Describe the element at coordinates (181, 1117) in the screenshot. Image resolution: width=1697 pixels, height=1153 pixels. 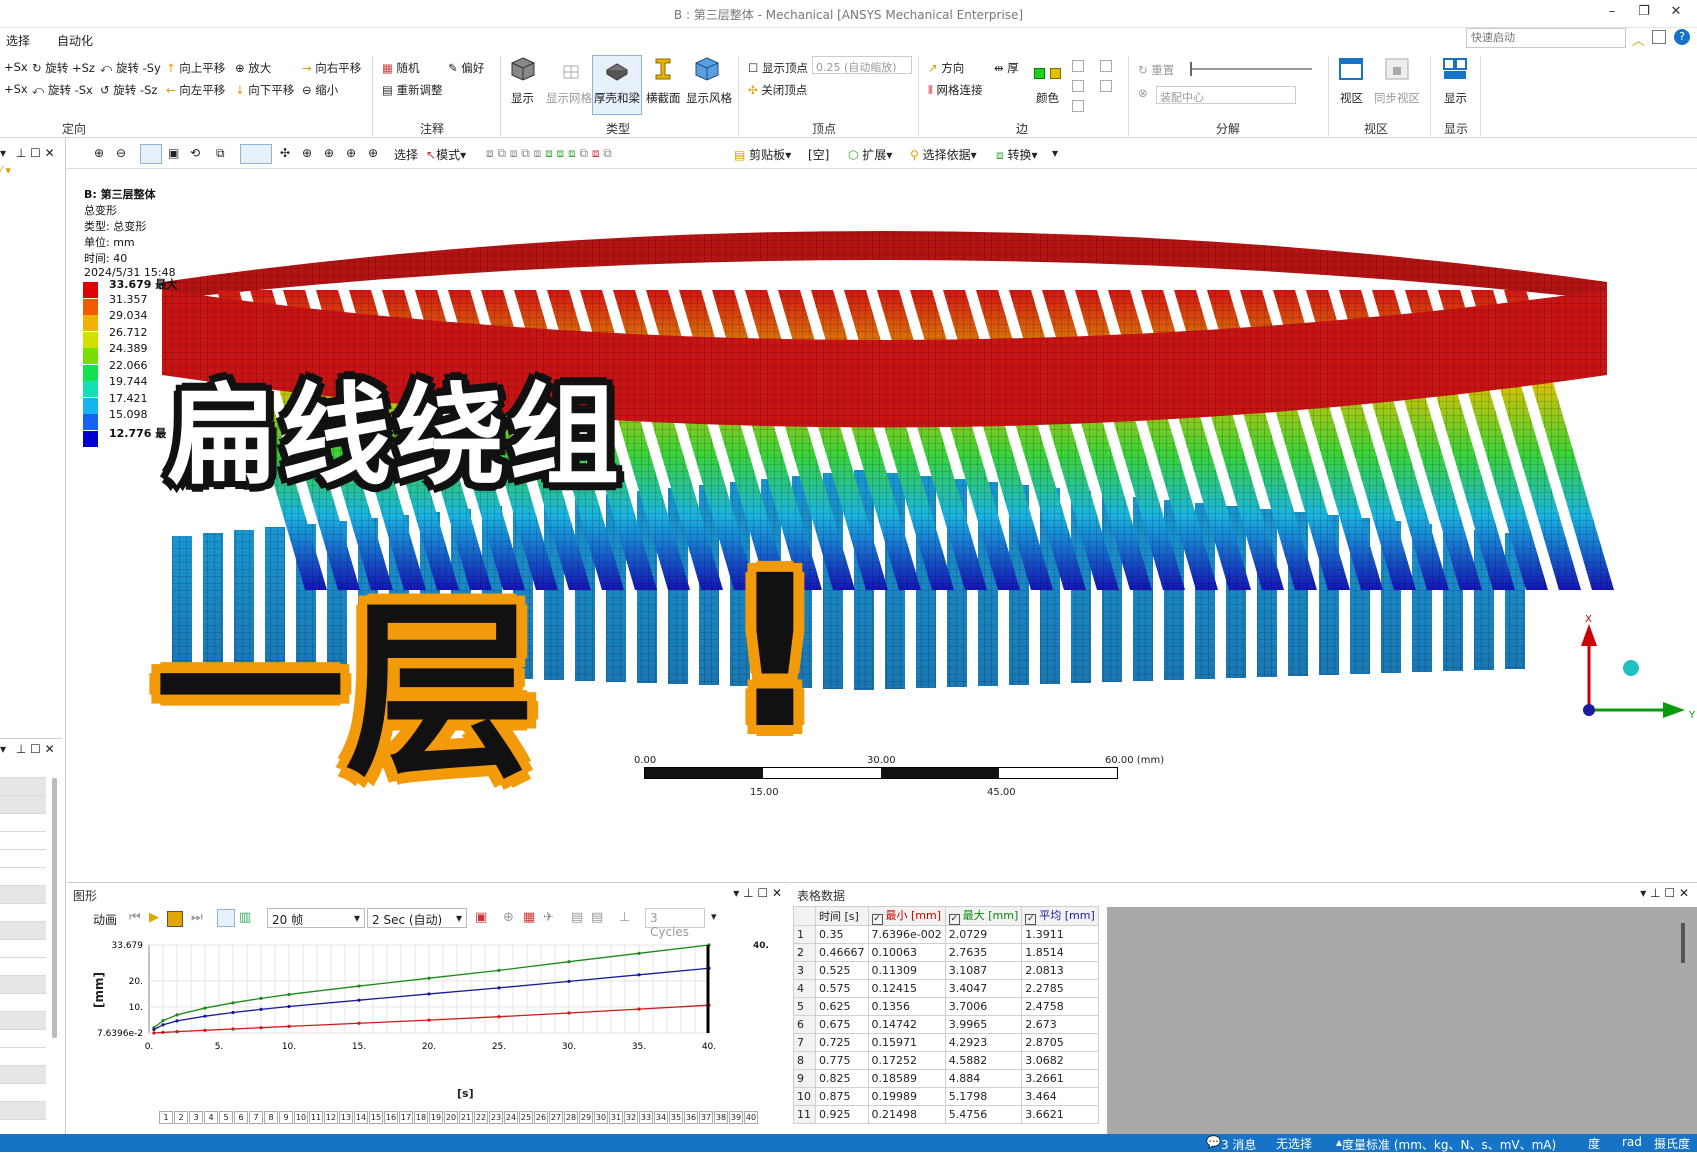
I see `frame-cell: 2` at that location.